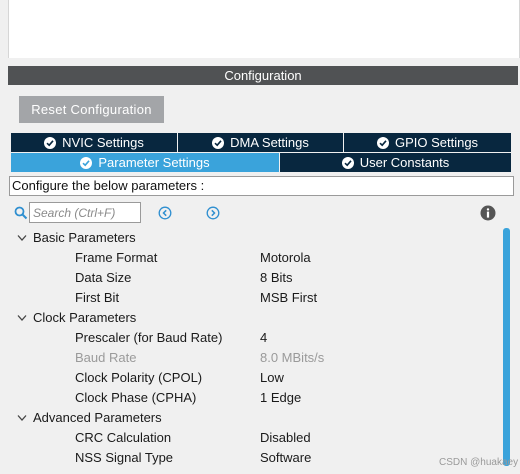 The width and height of the screenshot is (520, 474). I want to click on arrow-left-circle-icon, so click(165, 213).